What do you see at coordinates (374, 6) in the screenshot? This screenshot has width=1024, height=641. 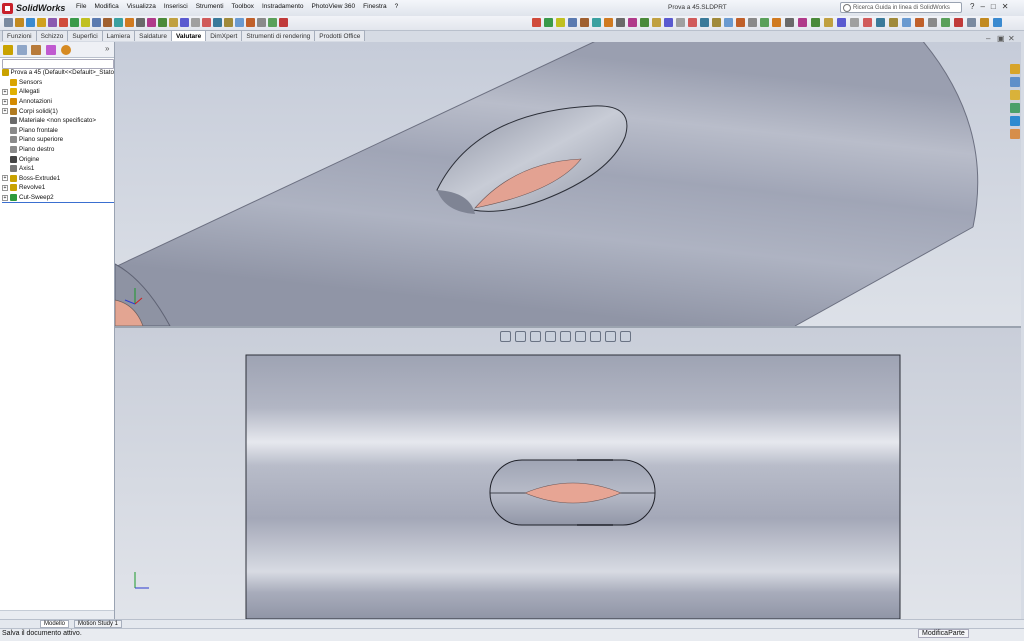 I see `menu-finestra: Finestra` at bounding box center [374, 6].